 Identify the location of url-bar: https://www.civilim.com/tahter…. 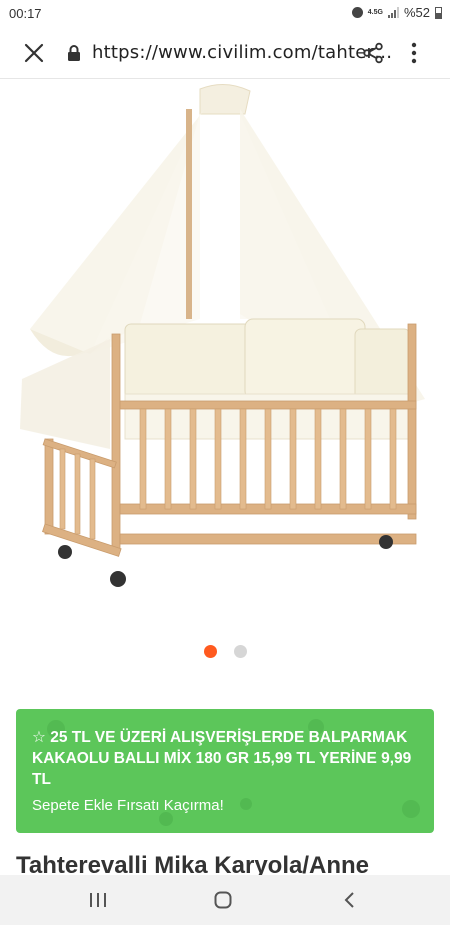
(242, 52).